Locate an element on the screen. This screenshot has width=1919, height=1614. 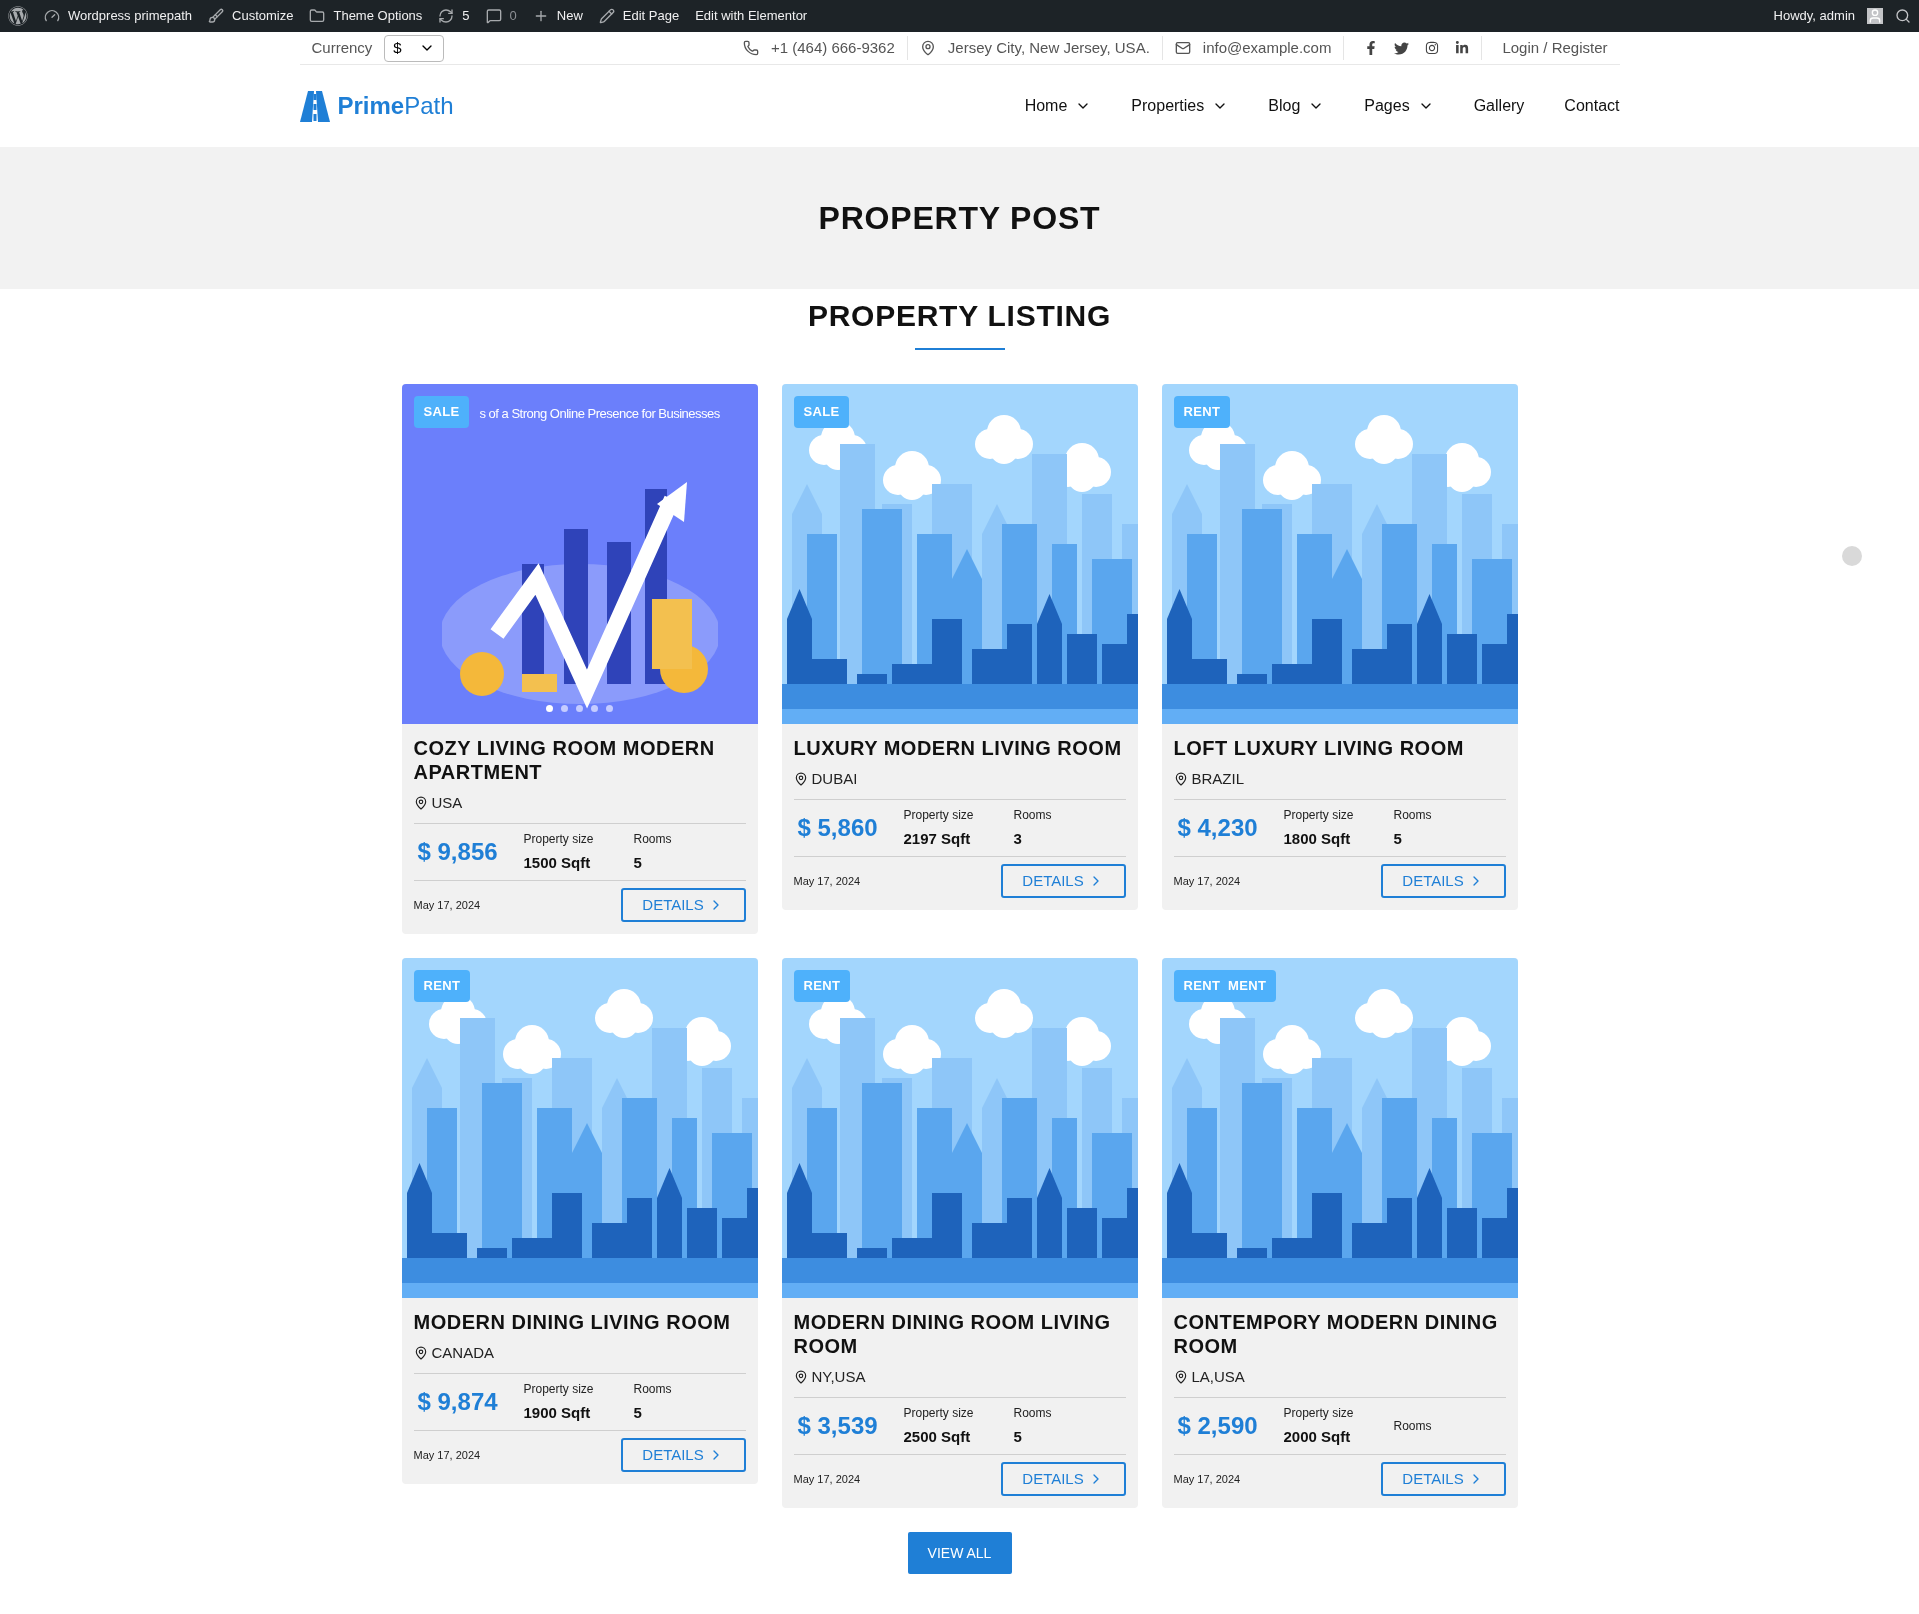
property-title: MODERN DINING LIVING ROOM is located at coordinates (579, 1322).